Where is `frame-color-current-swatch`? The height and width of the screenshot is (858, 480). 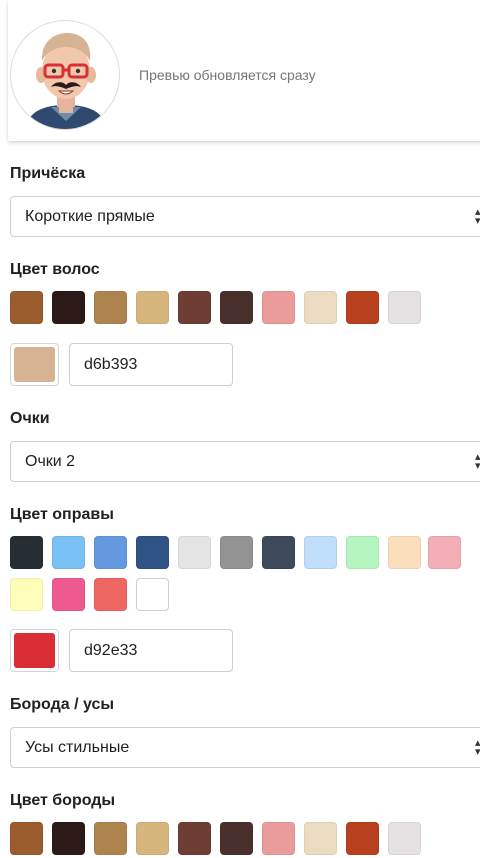
frame-color-current-swatch is located at coordinates (34, 650).